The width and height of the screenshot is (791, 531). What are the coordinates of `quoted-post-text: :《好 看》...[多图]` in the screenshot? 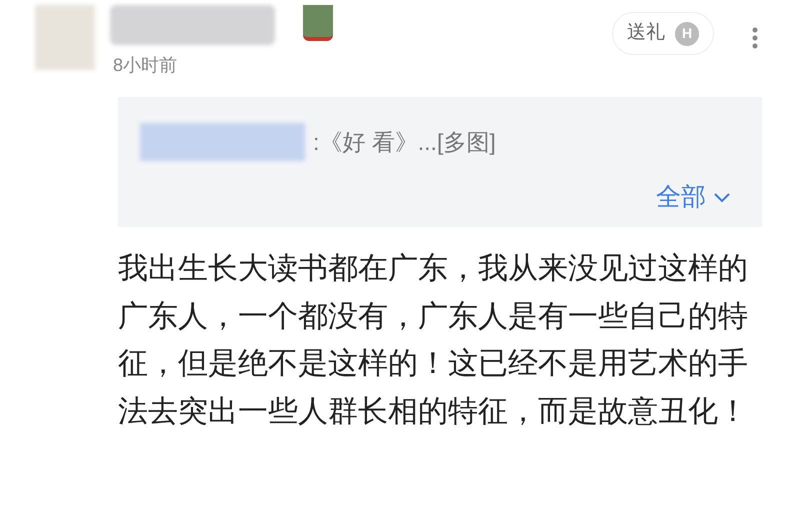 It's located at (404, 142).